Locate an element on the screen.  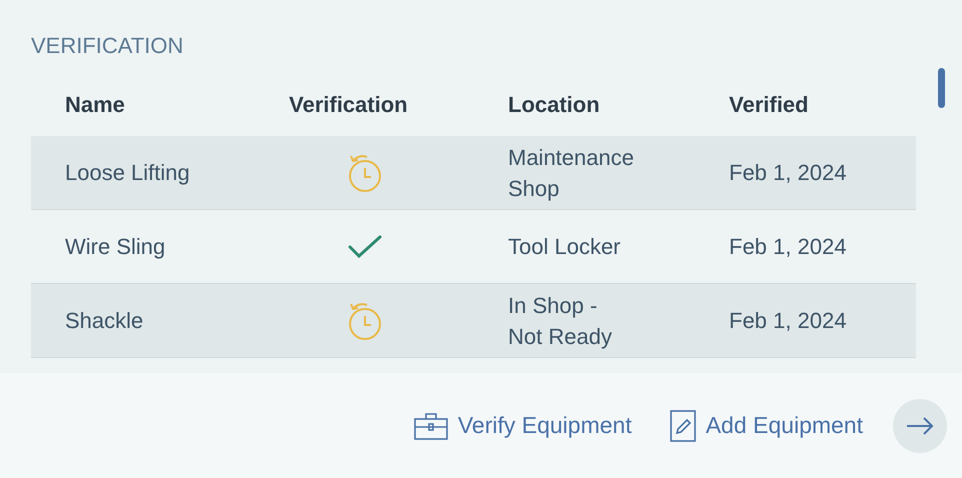
table-cell: Loose Lifting is located at coordinates (143, 173).